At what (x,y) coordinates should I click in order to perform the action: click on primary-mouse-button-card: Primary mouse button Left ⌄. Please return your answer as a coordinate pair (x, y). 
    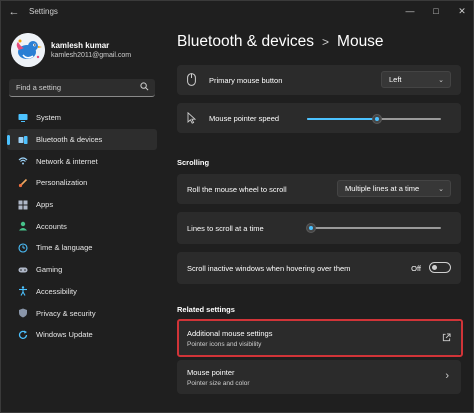
    Looking at the image, I should click on (319, 80).